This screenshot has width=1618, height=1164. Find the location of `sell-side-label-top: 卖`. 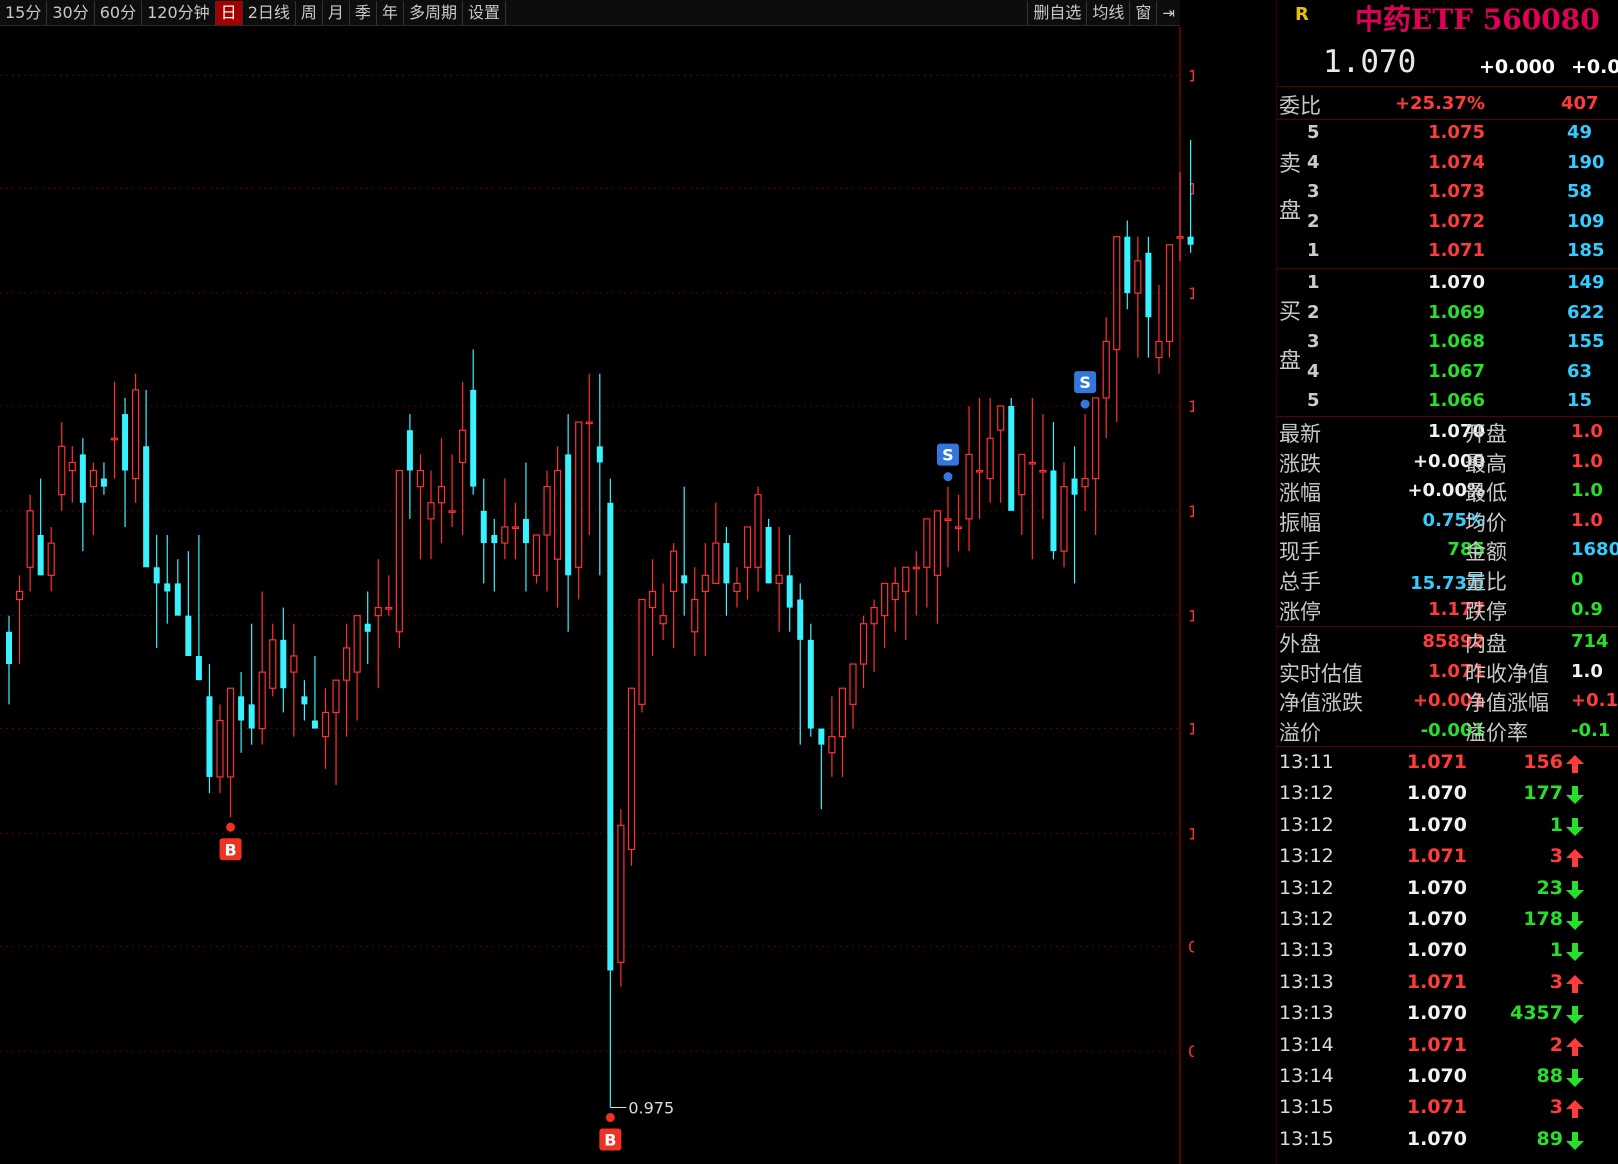

sell-side-label-top: 卖 is located at coordinates (1289, 164).